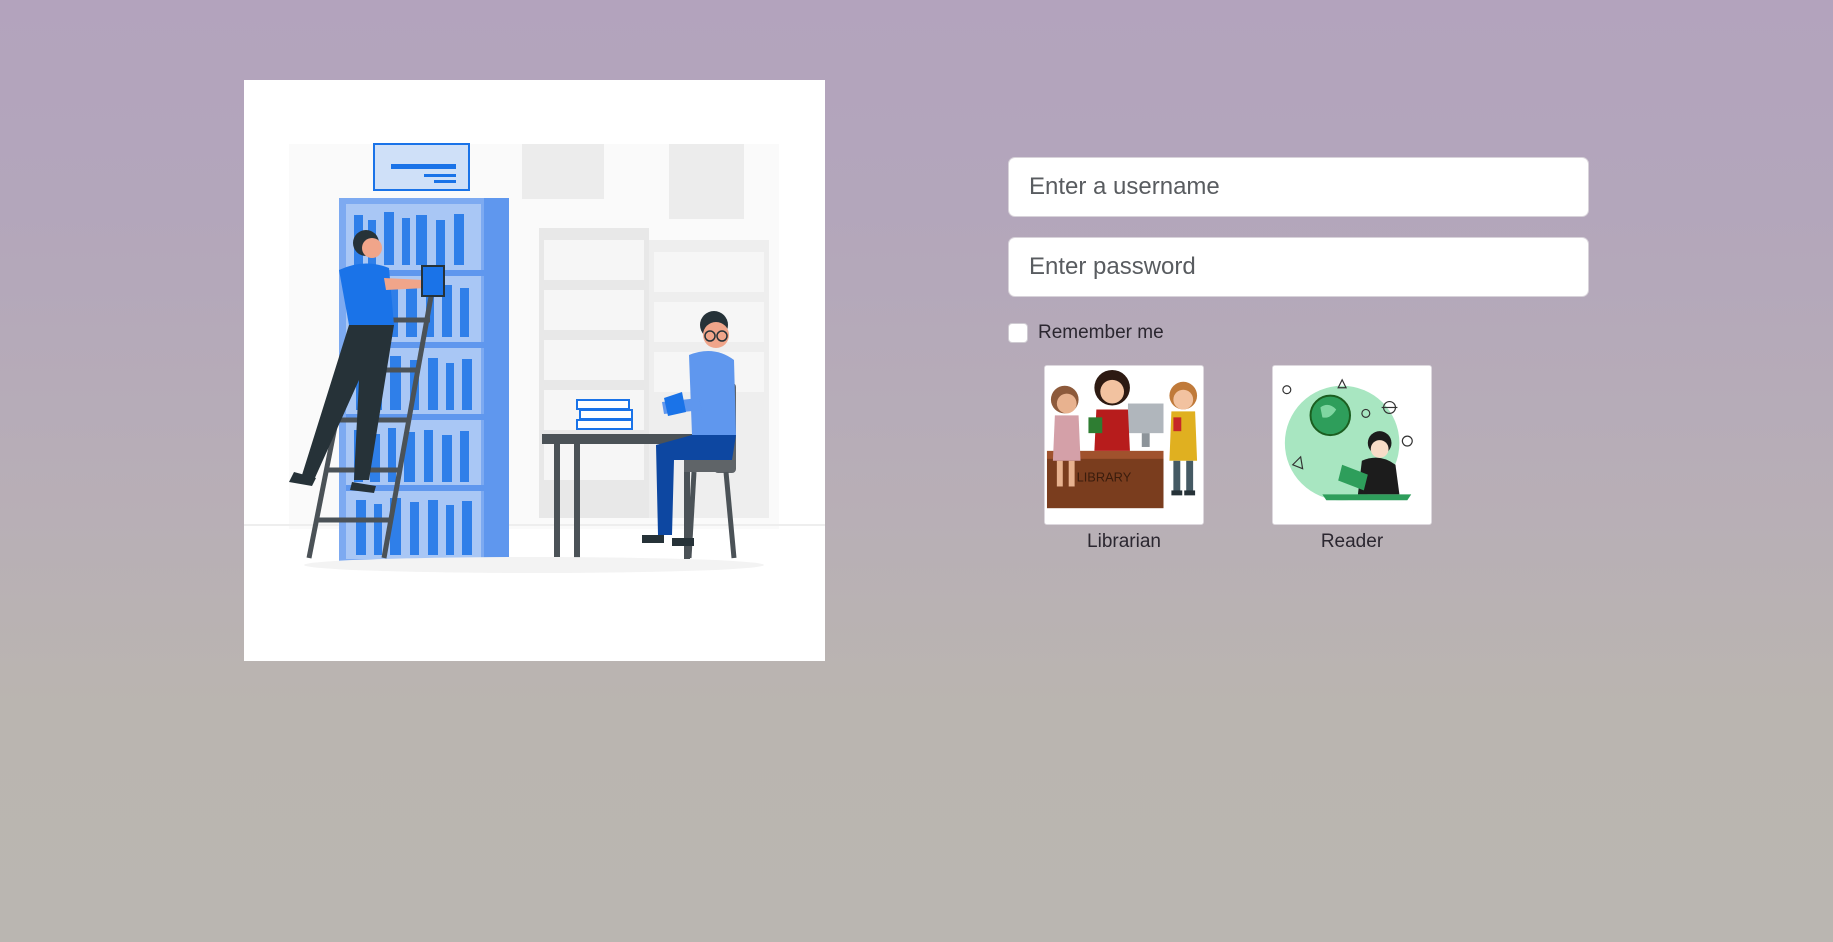  Describe the element at coordinates (1124, 541) in the screenshot. I see `role-label-librarian: Librarian` at that location.